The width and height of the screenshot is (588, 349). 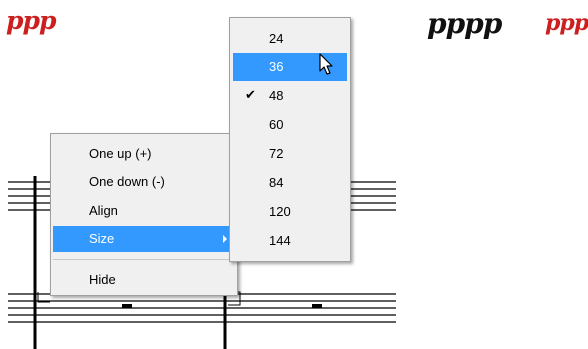 I want to click on size-option-48: ✔ 48, so click(x=290, y=96).